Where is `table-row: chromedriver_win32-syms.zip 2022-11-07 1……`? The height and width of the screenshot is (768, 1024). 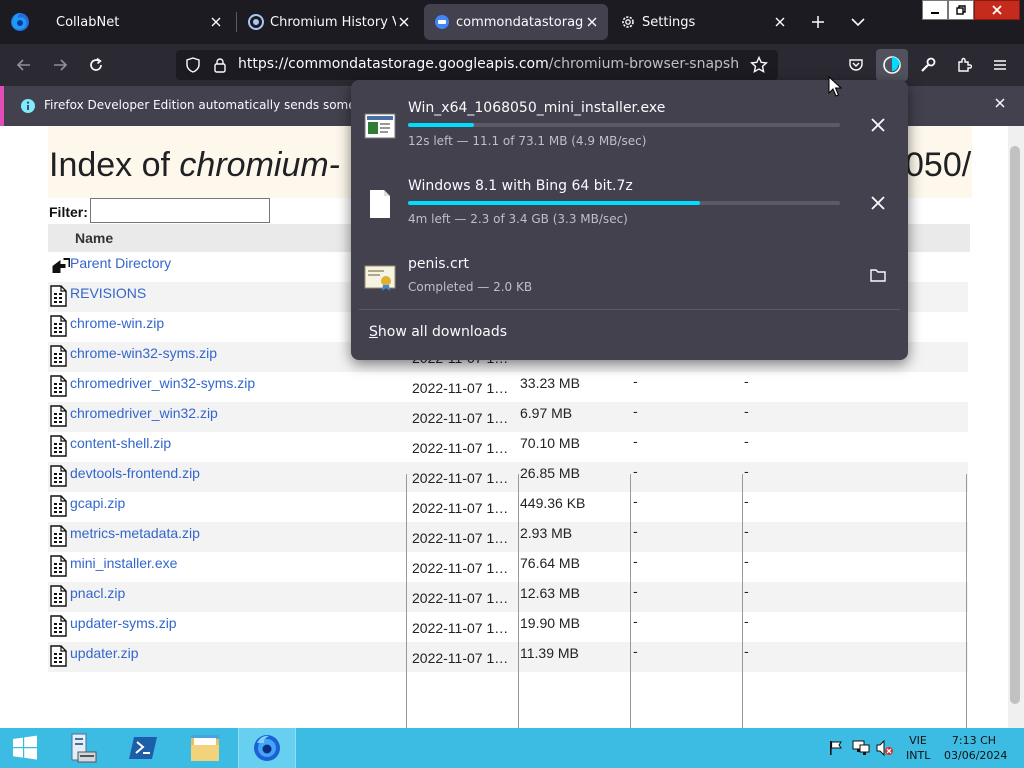 table-row: chromedriver_win32-syms.zip 2022-11-07 1…… is located at coordinates (508, 387).